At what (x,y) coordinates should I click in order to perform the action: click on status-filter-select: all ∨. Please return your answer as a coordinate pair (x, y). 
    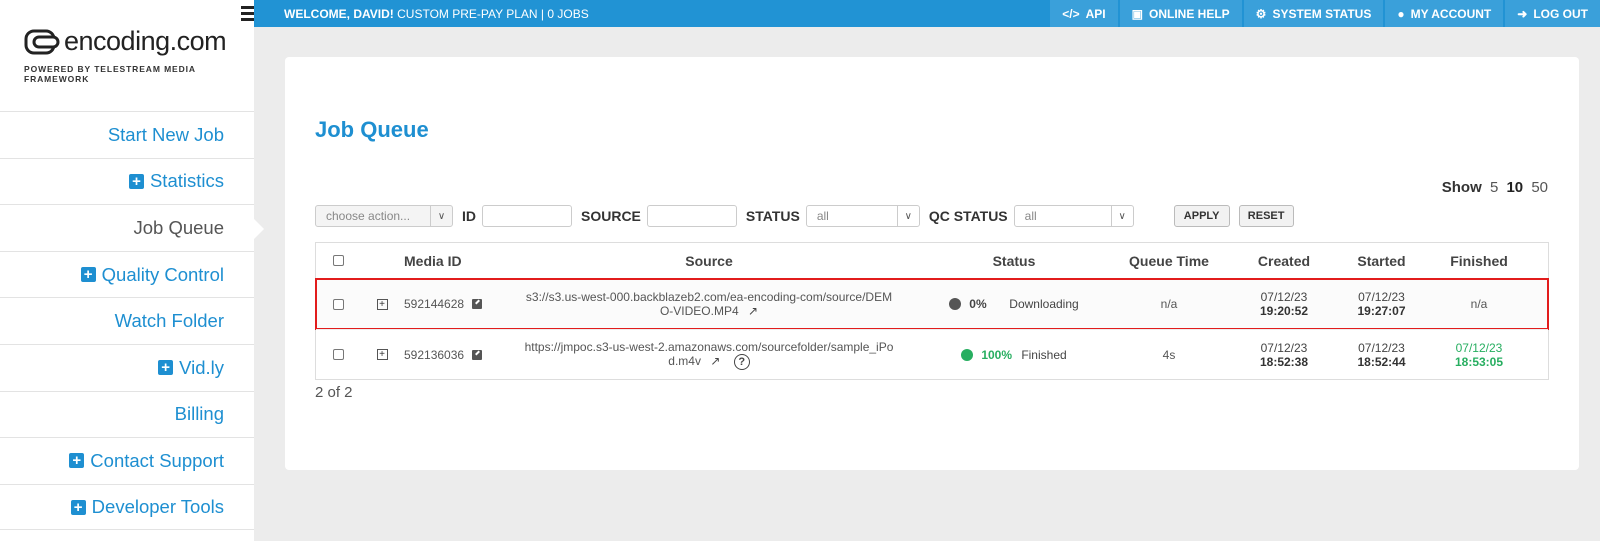
    Looking at the image, I should click on (862, 216).